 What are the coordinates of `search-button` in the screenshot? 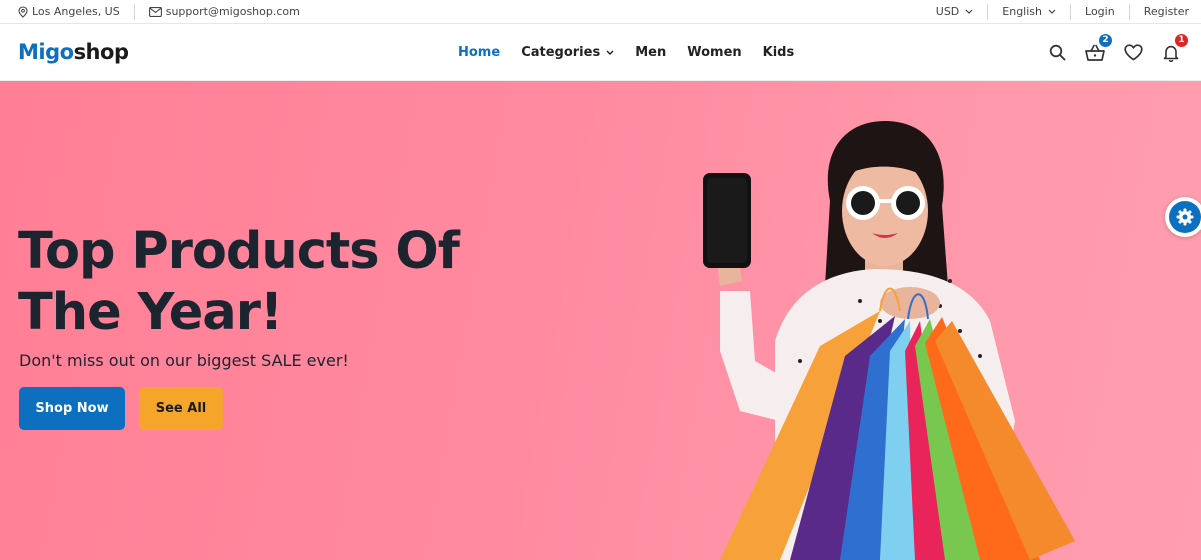 It's located at (1057, 53).